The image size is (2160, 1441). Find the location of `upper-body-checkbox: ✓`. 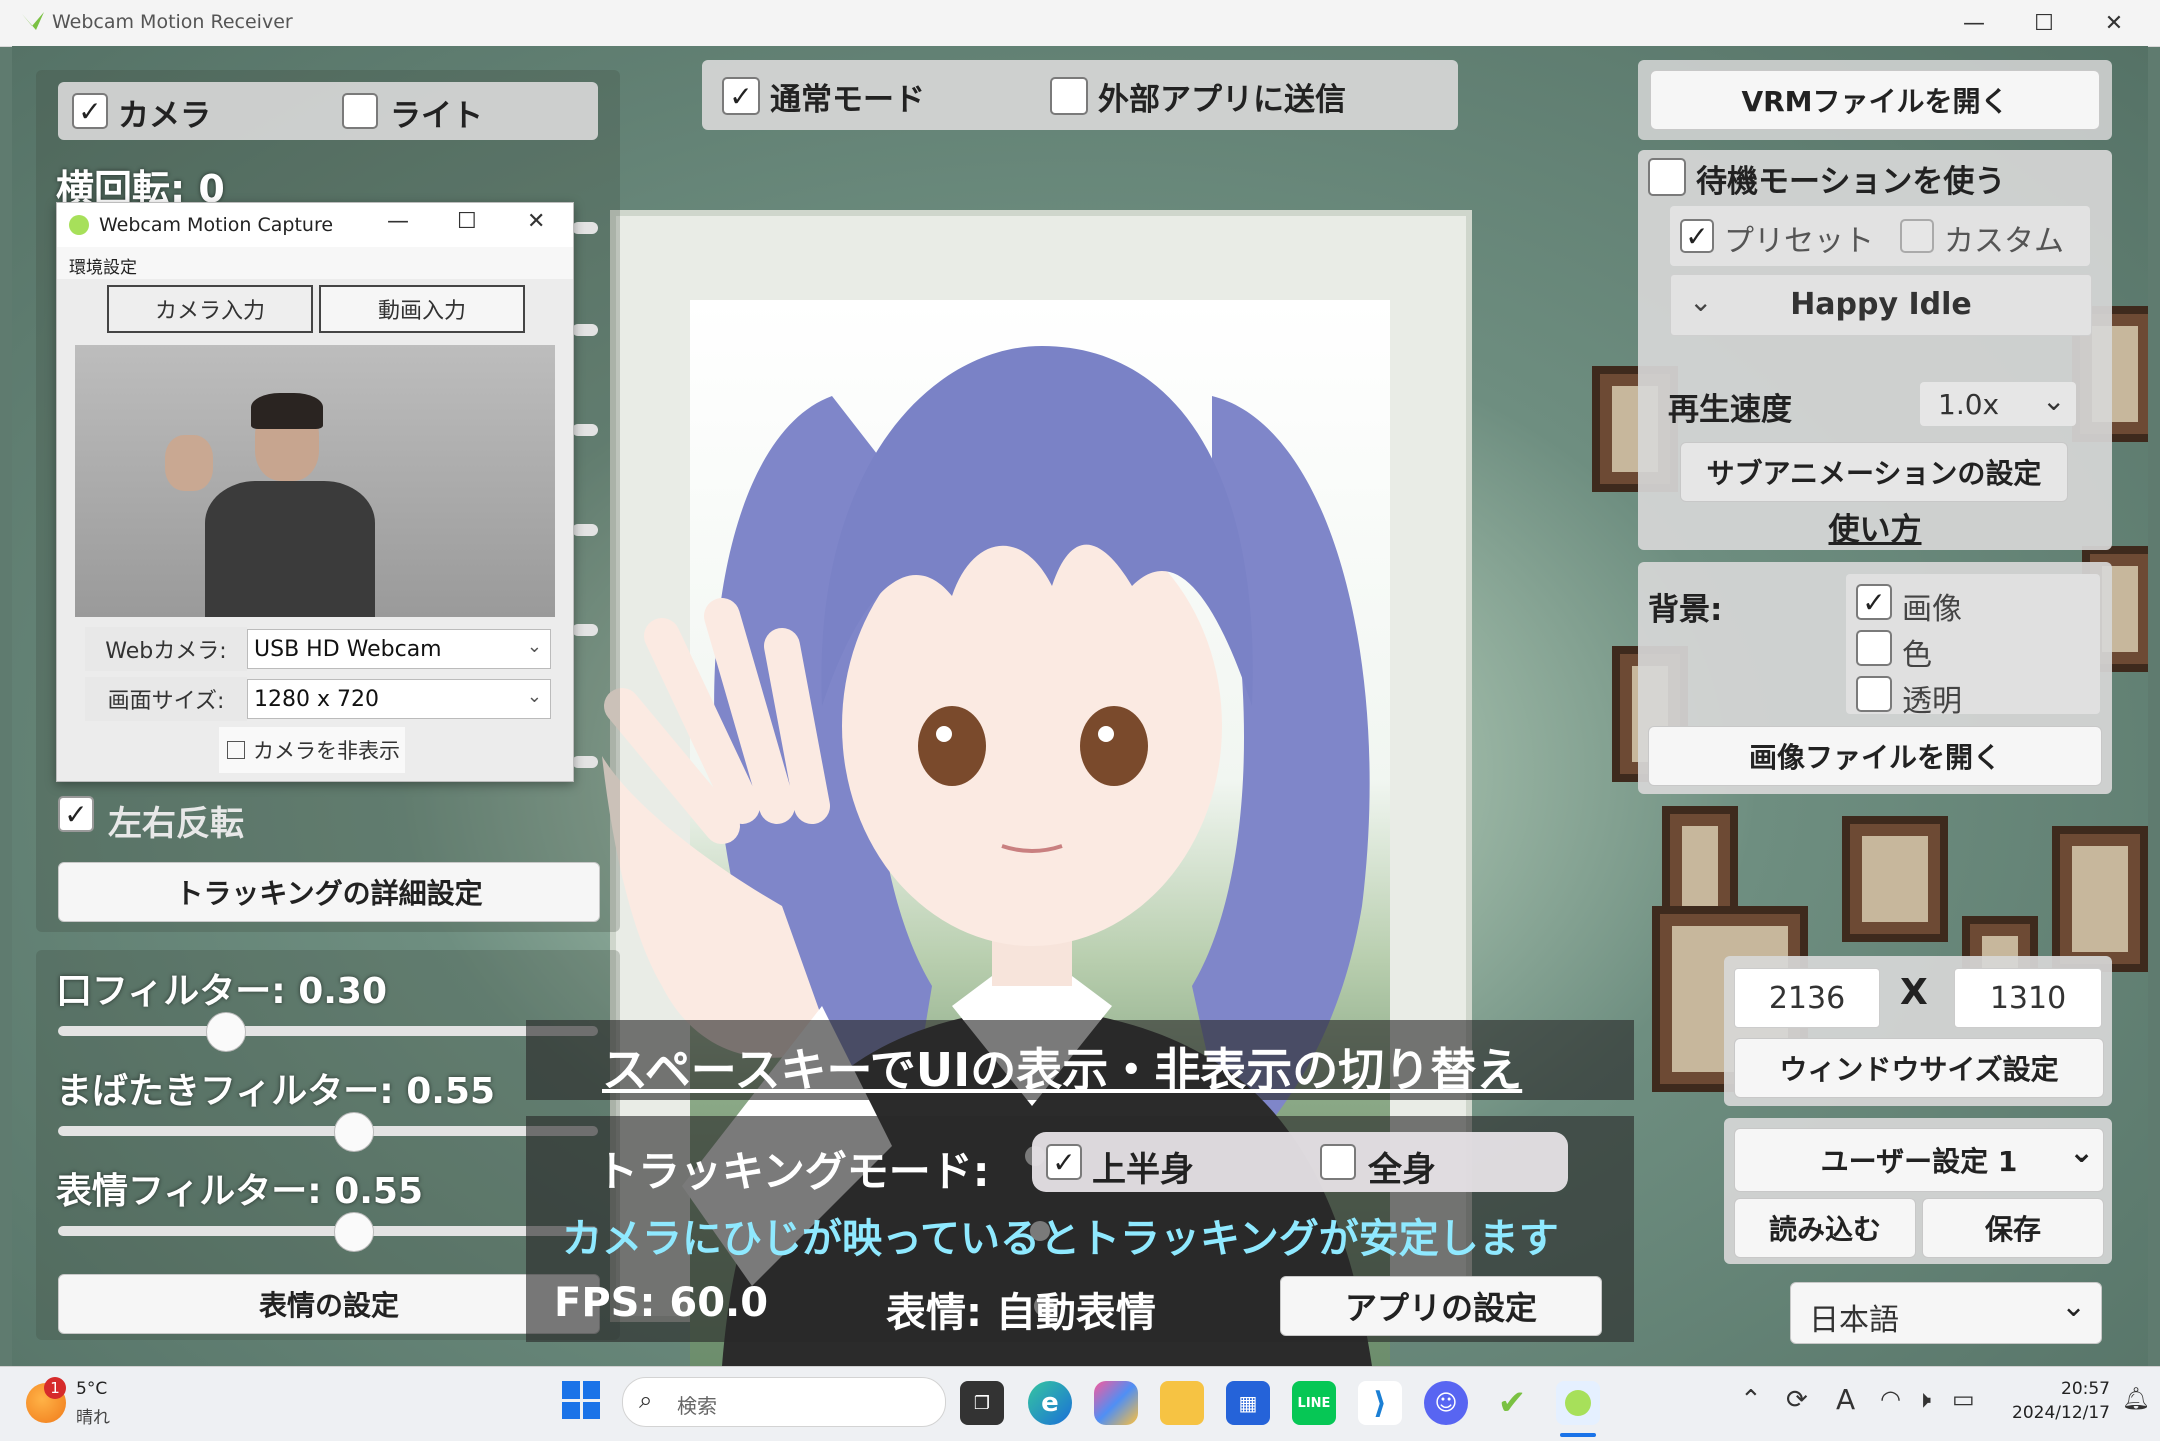

upper-body-checkbox: ✓ is located at coordinates (1064, 1162).